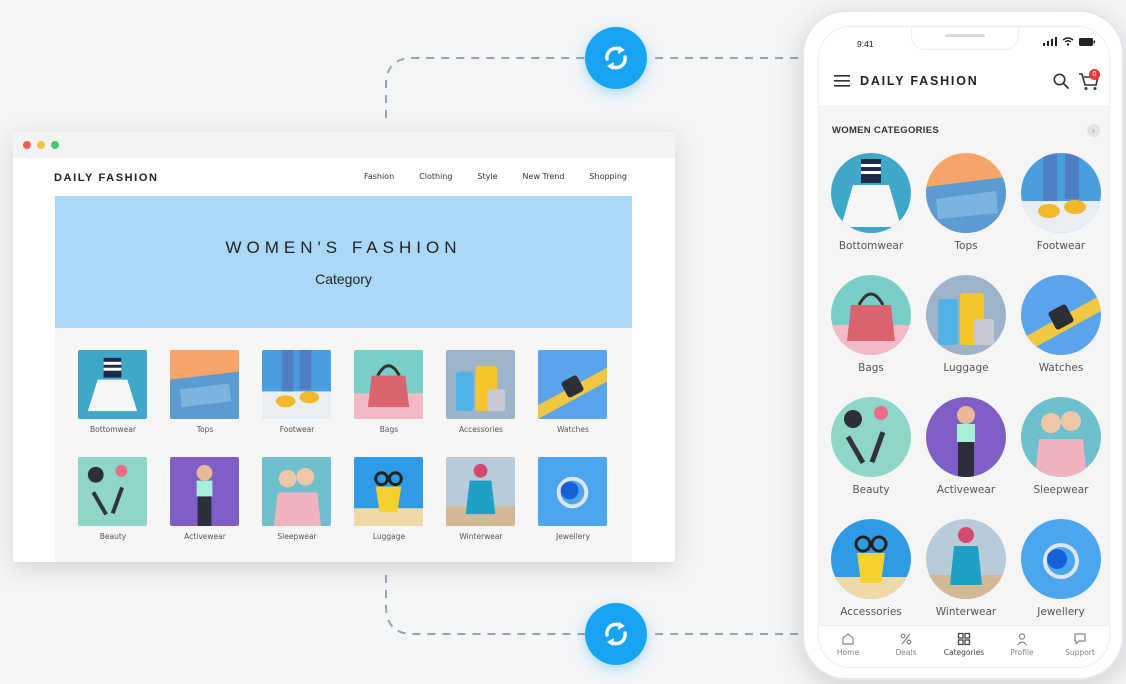 The image size is (1126, 684). Describe the element at coordinates (487, 176) in the screenshot. I see `nav-link-style: Style` at that location.